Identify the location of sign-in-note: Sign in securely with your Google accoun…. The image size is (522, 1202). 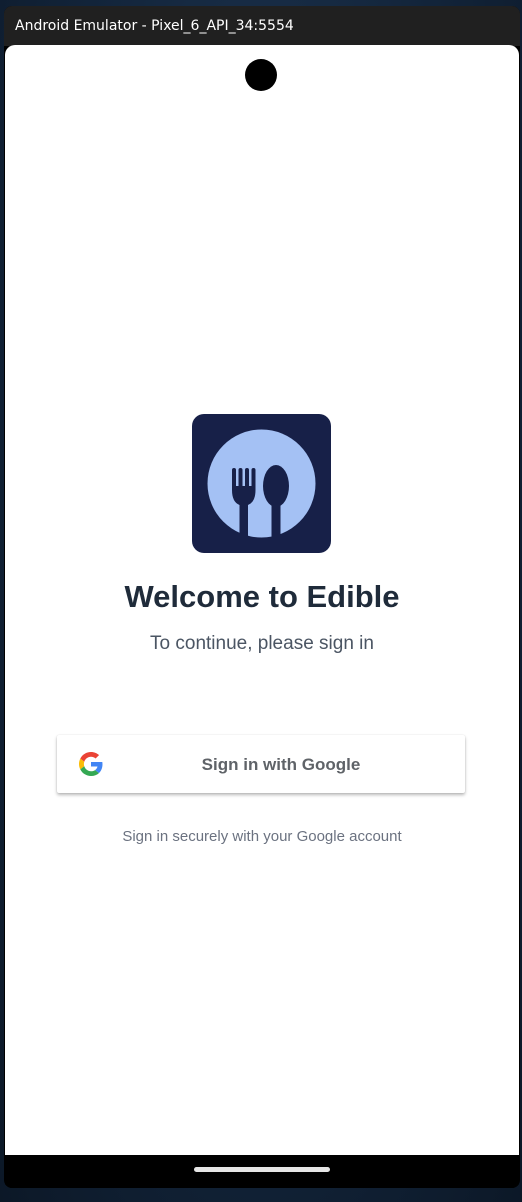
(262, 836).